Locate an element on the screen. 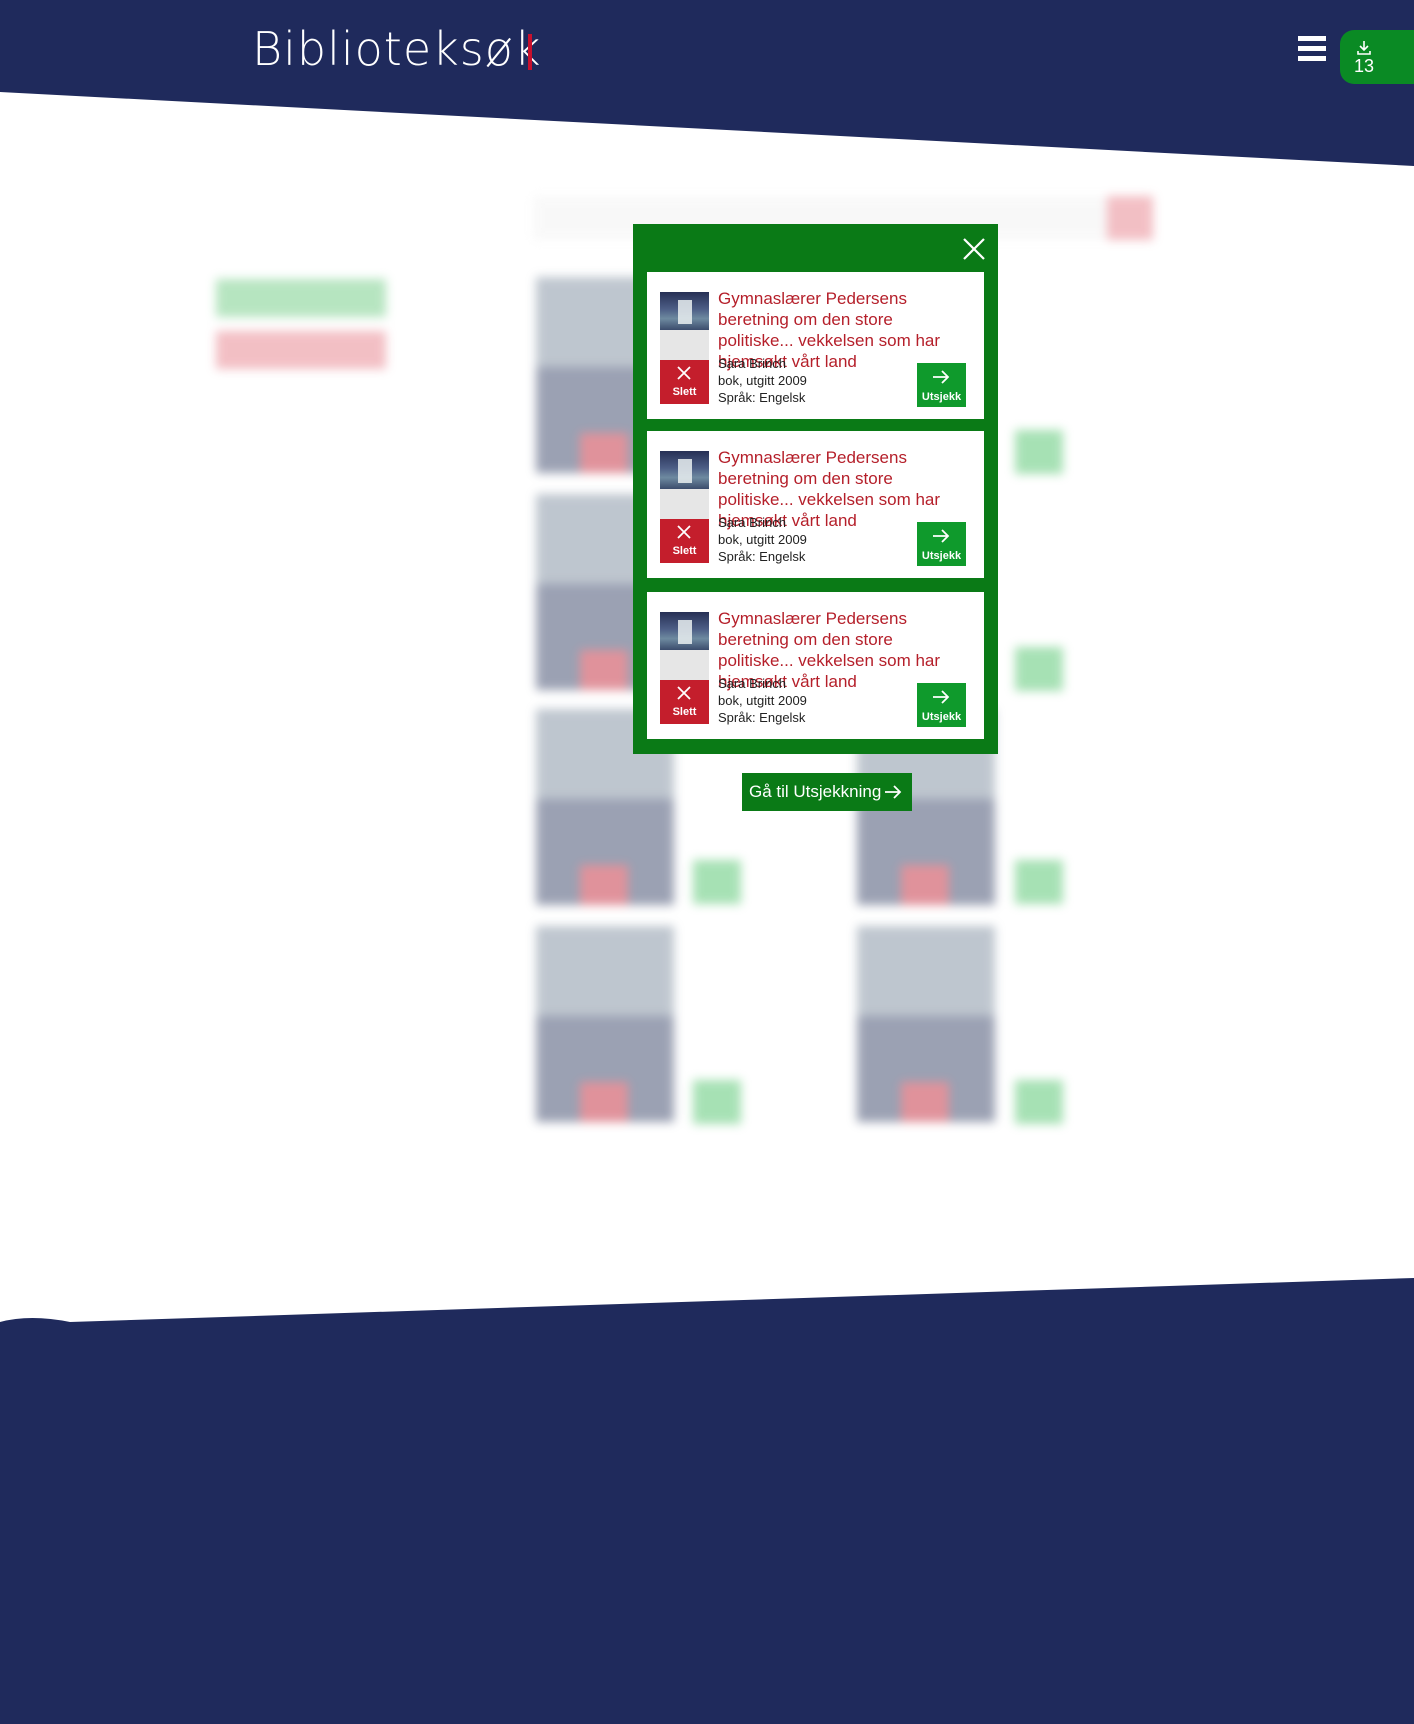 The width and height of the screenshot is (1414, 1724). goto-checkout-button: Gå til Utsjekkning is located at coordinates (827, 792).